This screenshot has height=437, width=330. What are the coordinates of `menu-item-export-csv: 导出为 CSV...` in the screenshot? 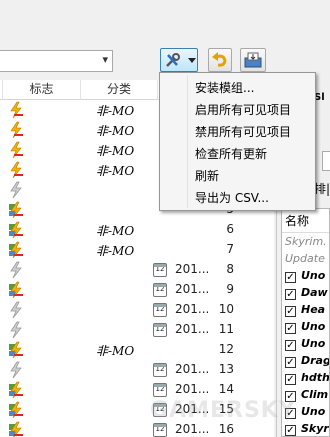 It's located at (238, 198).